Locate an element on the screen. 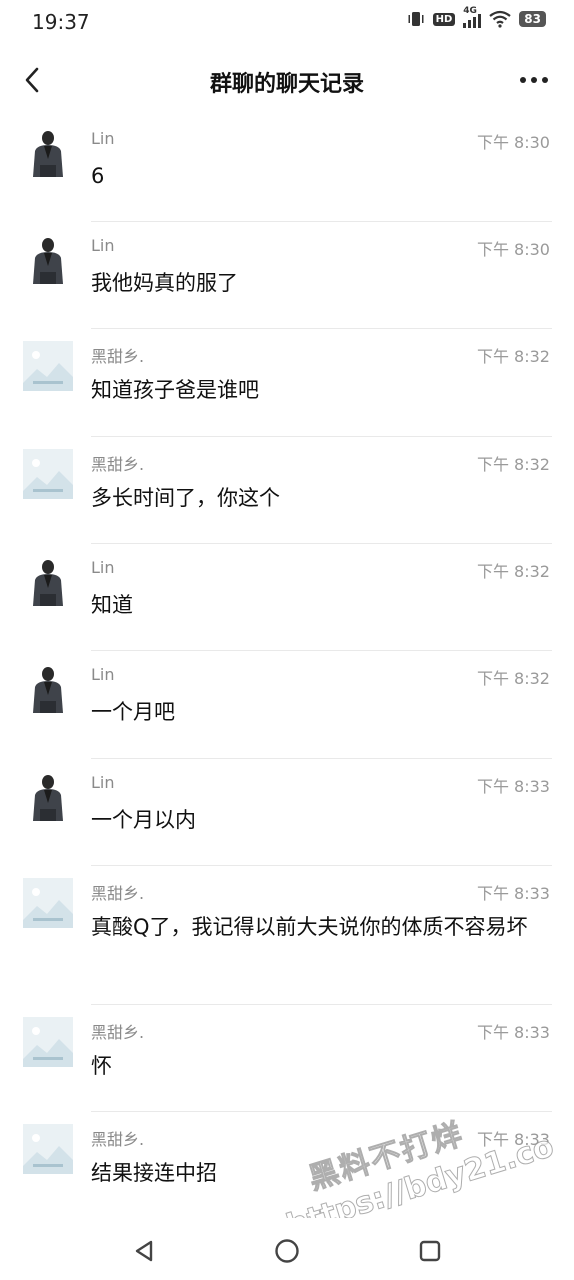 The height and width of the screenshot is (1280, 574). status-icons: HD 4G 83 is located at coordinates (476, 17).